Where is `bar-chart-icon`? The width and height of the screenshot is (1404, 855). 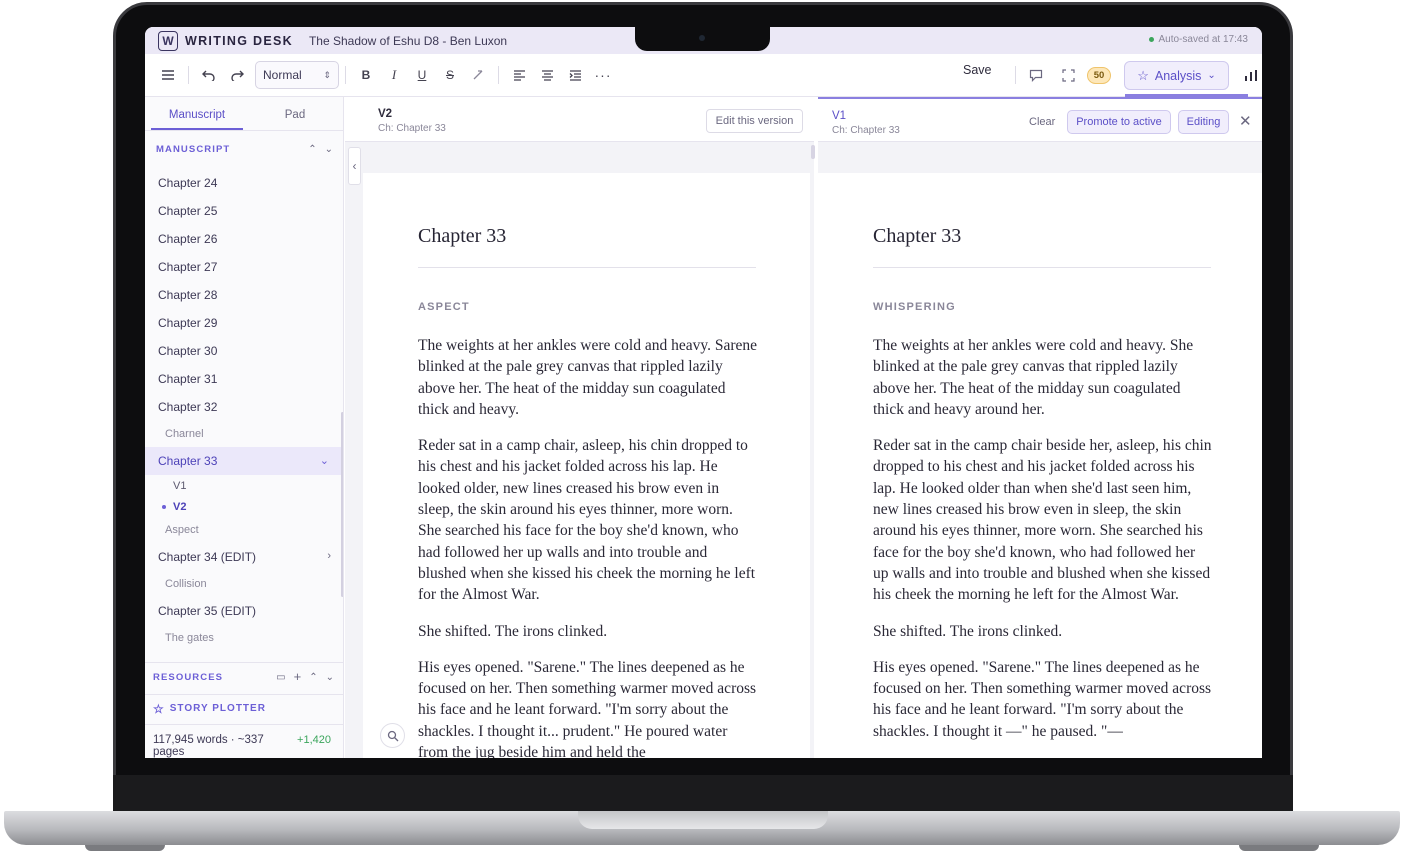 bar-chart-icon is located at coordinates (1249, 75).